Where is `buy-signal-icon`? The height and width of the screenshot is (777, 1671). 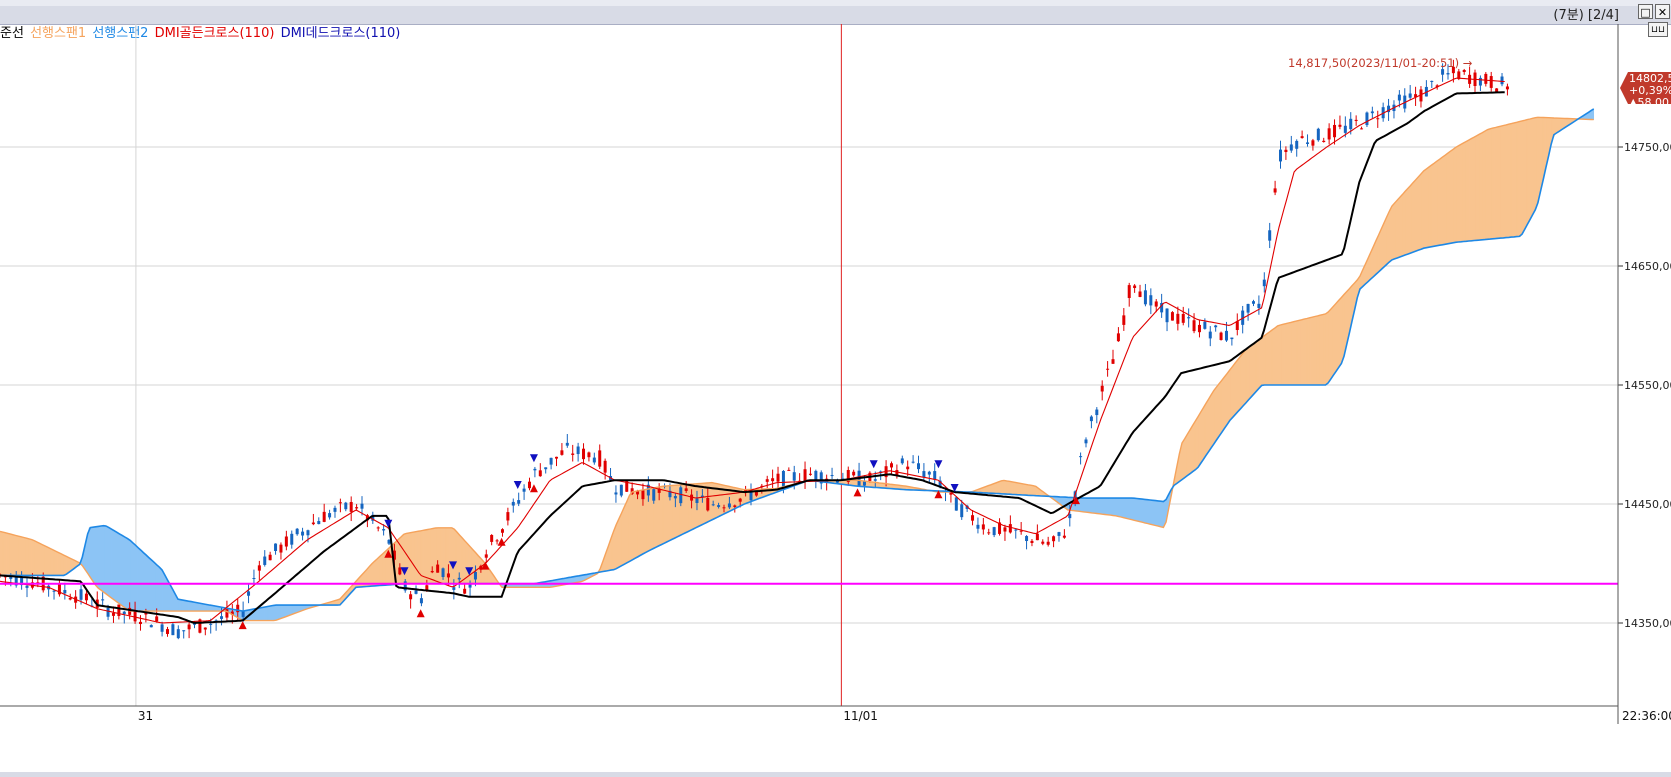 buy-signal-icon is located at coordinates (533, 488).